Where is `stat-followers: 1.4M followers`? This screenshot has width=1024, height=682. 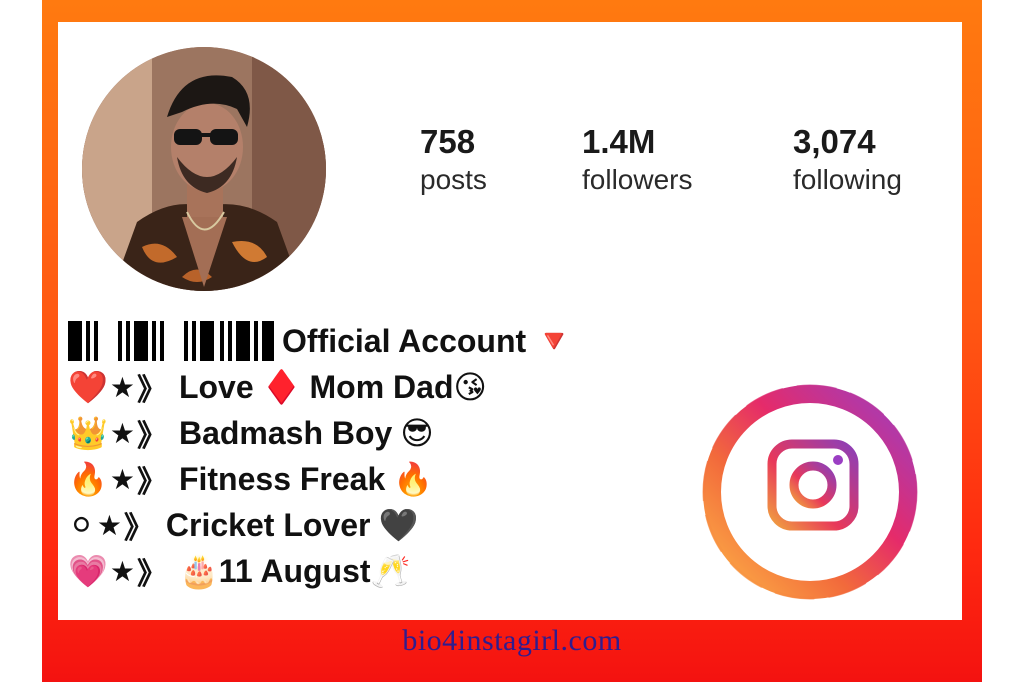
stat-followers: 1.4M followers is located at coordinates (637, 160).